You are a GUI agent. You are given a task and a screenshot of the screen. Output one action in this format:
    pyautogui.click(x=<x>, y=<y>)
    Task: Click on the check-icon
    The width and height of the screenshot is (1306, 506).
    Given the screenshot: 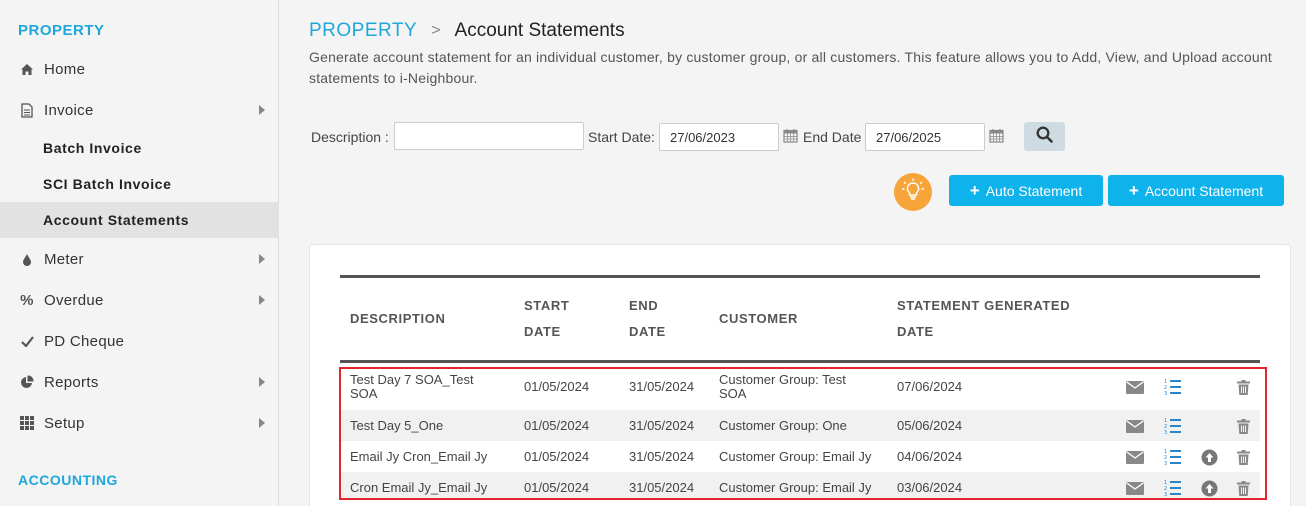 What is the action you would take?
    pyautogui.click(x=27, y=341)
    